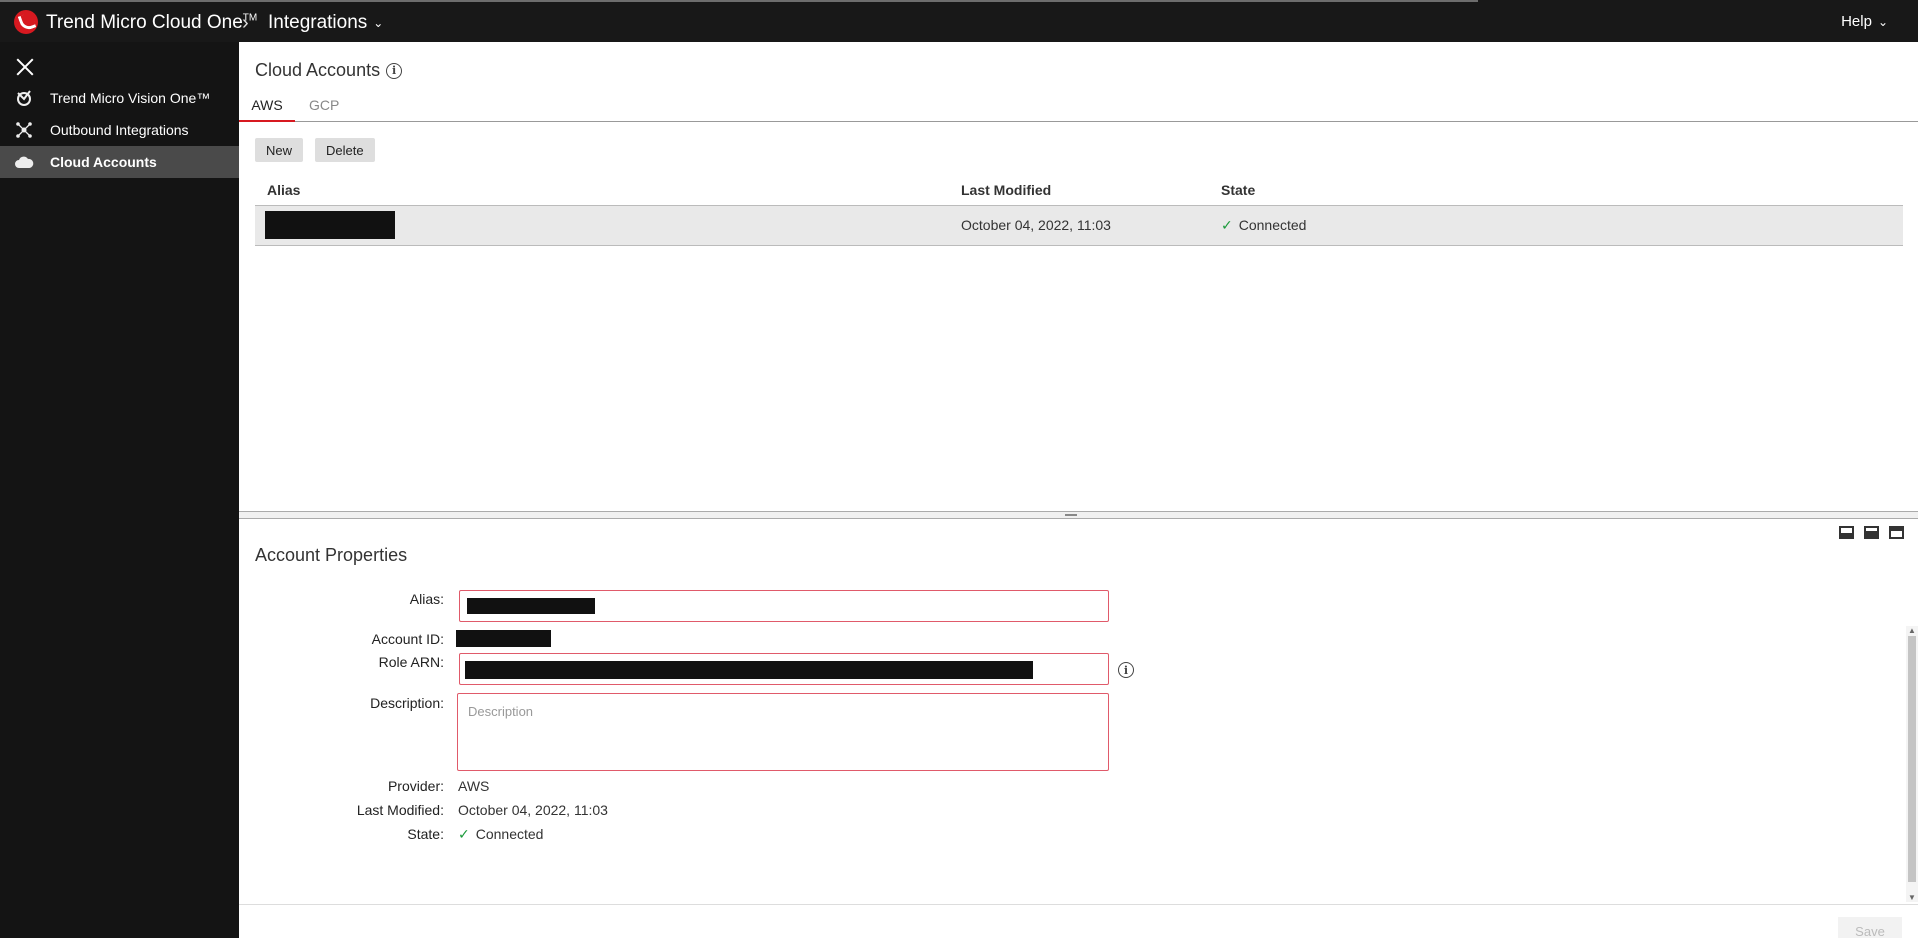  What do you see at coordinates (25, 67) in the screenshot?
I see `close-sidebar-icon` at bounding box center [25, 67].